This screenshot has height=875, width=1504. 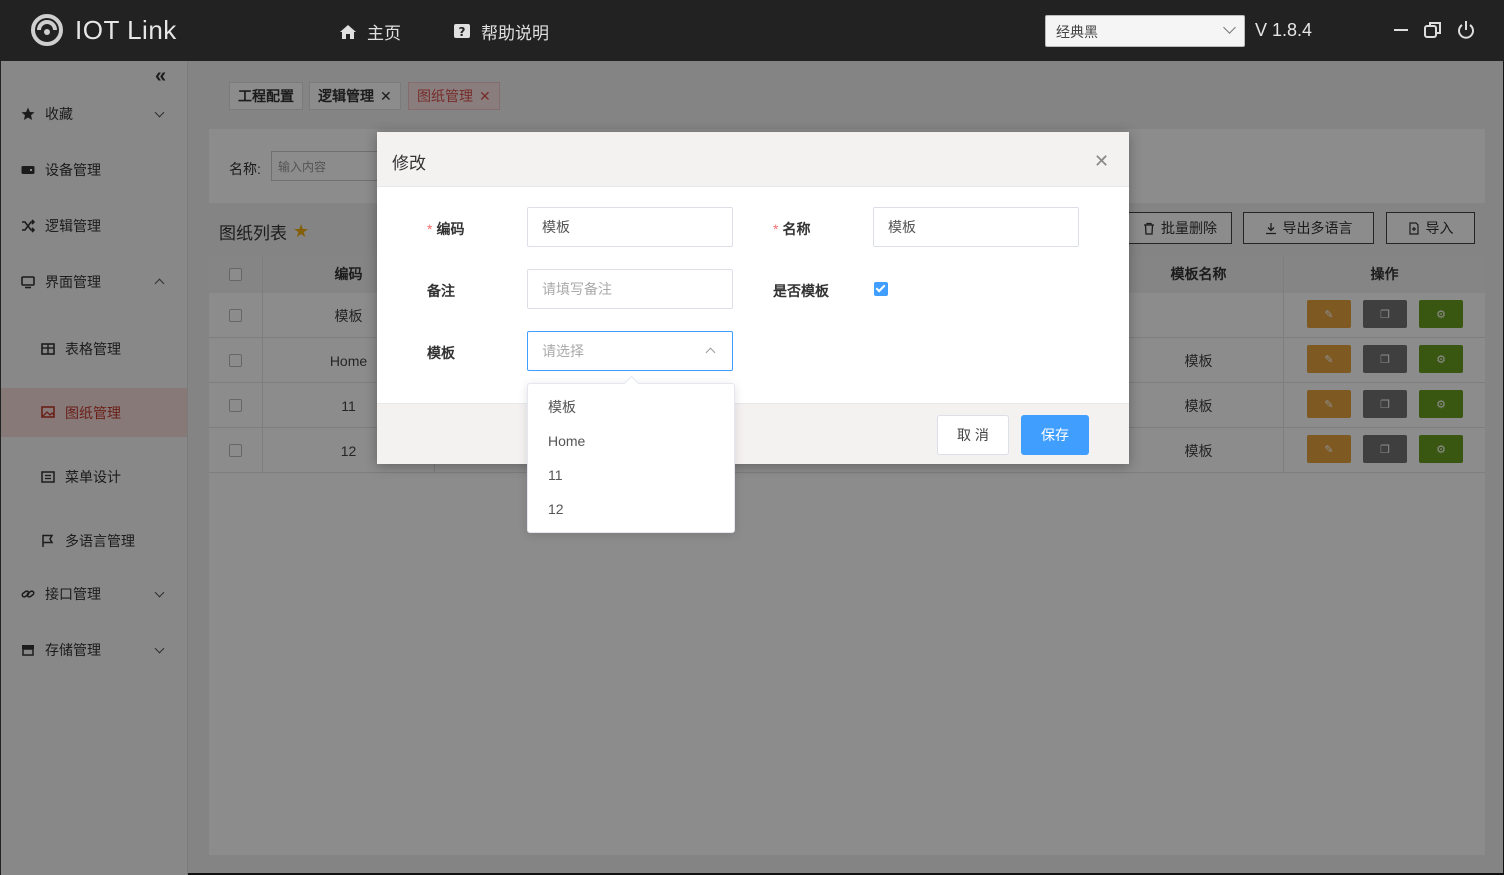 What do you see at coordinates (752, 31) in the screenshot?
I see `top-bar: IOT Link 主页 ? 帮助说明 经典黑 V 1.8.4` at bounding box center [752, 31].